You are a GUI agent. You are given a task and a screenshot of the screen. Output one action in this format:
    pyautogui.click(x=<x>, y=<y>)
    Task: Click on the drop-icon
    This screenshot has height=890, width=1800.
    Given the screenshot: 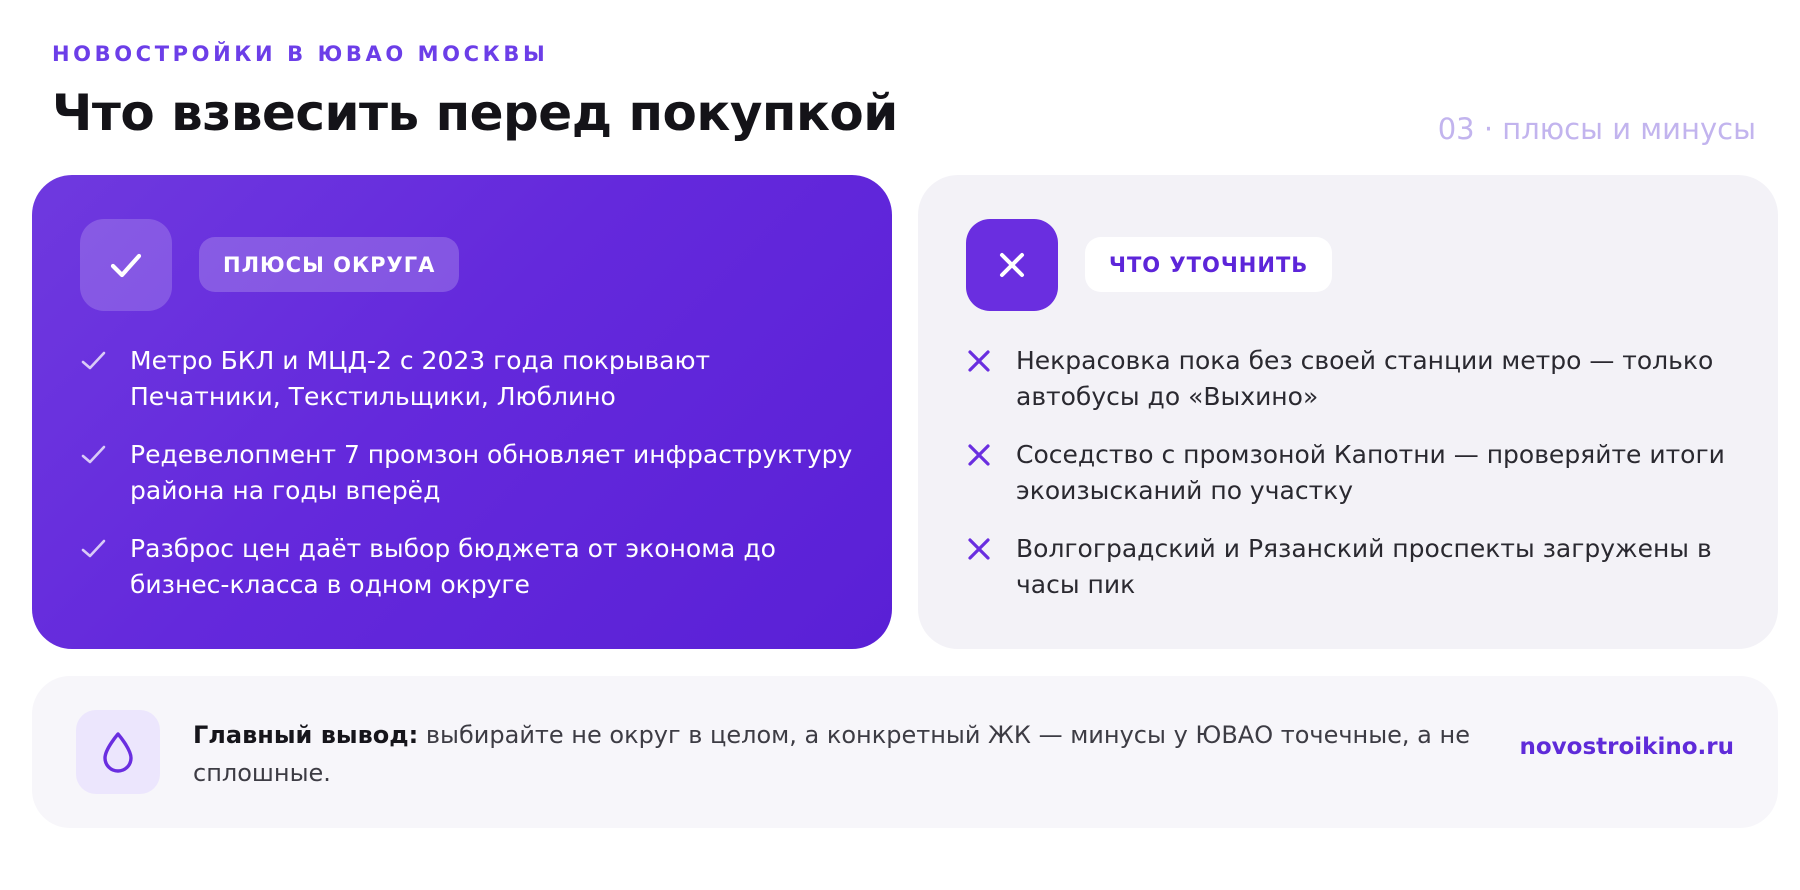 What is the action you would take?
    pyautogui.click(x=118, y=752)
    